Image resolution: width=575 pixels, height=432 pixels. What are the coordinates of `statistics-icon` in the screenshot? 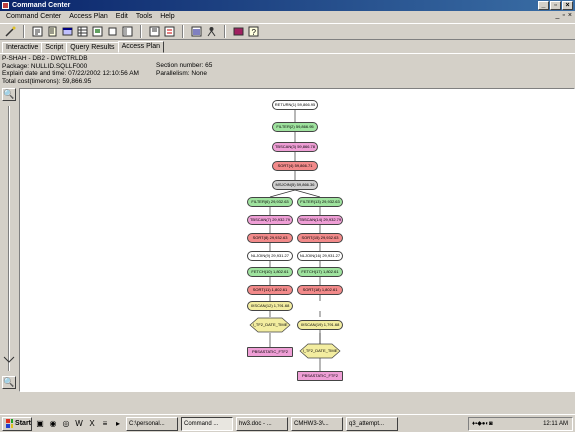 It's located at (196, 31).